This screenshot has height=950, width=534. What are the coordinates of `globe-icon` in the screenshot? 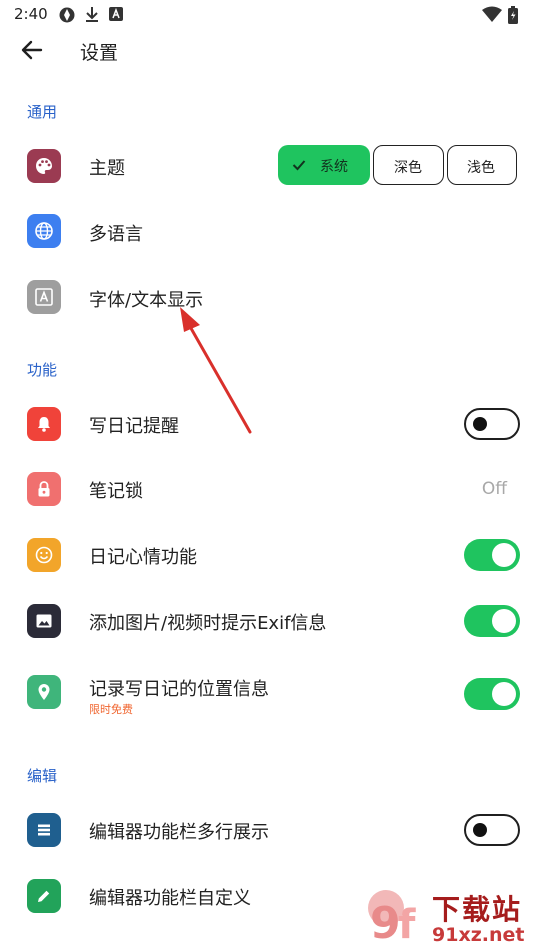 It's located at (44, 231).